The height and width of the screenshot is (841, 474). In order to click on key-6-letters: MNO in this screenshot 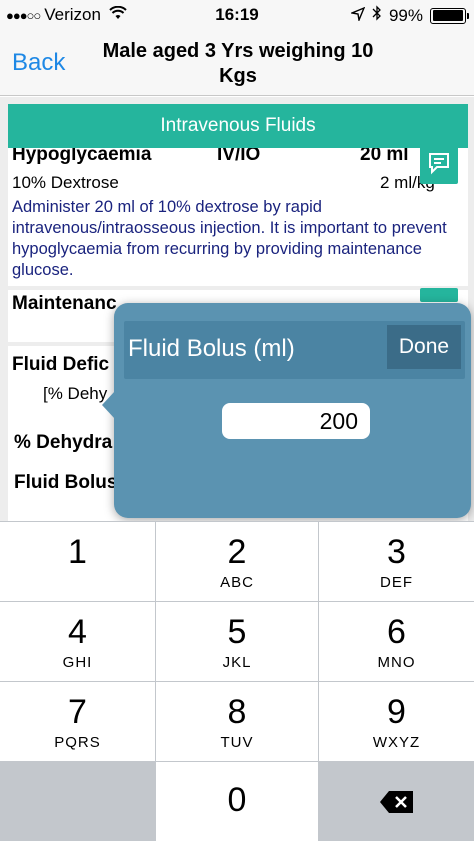, I will do `click(396, 662)`.